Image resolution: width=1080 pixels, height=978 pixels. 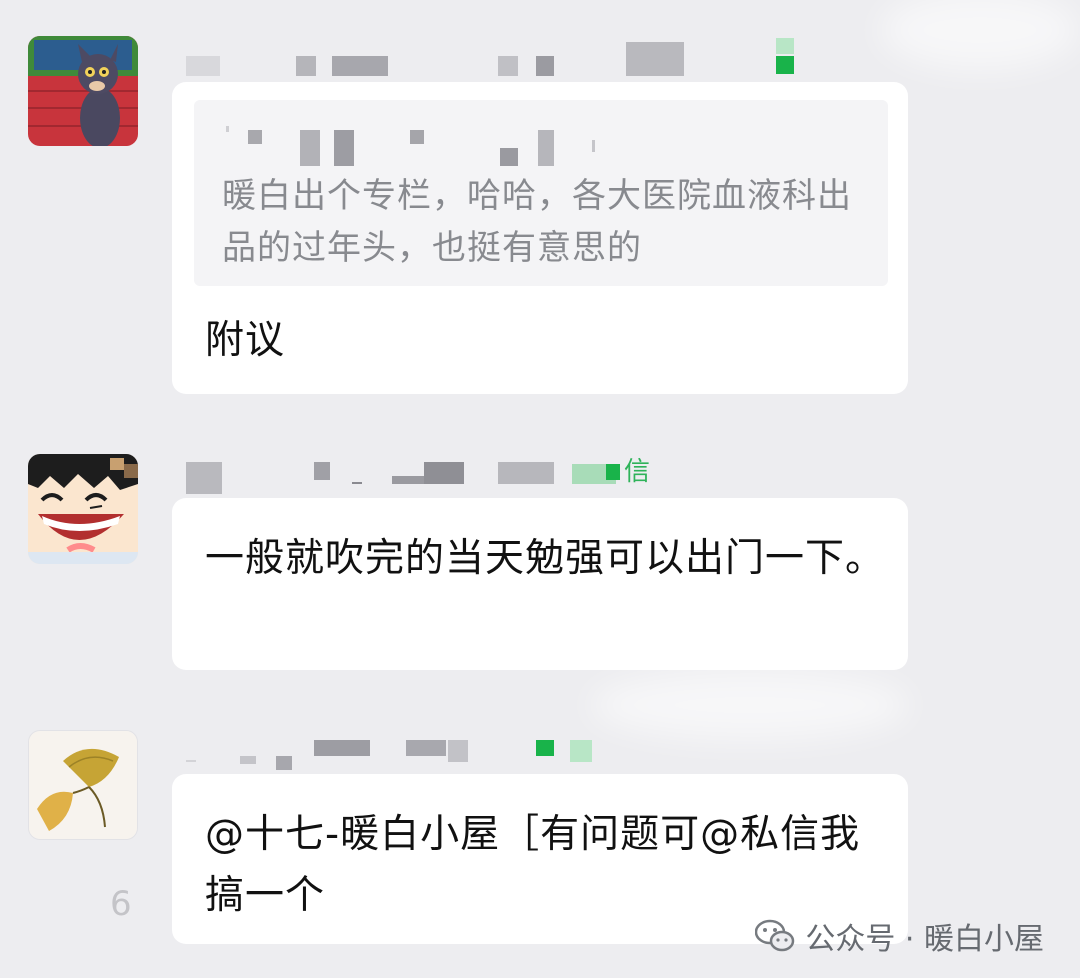 I want to click on cat-cartoon-avatar-image, so click(x=83, y=91).